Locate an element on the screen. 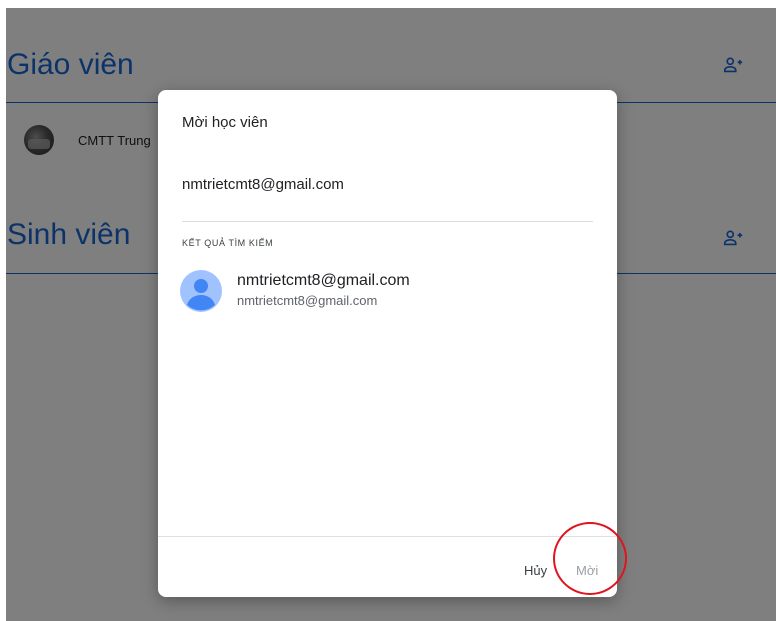 This screenshot has height=621, width=776. cancel-button: Hủy is located at coordinates (535, 570).